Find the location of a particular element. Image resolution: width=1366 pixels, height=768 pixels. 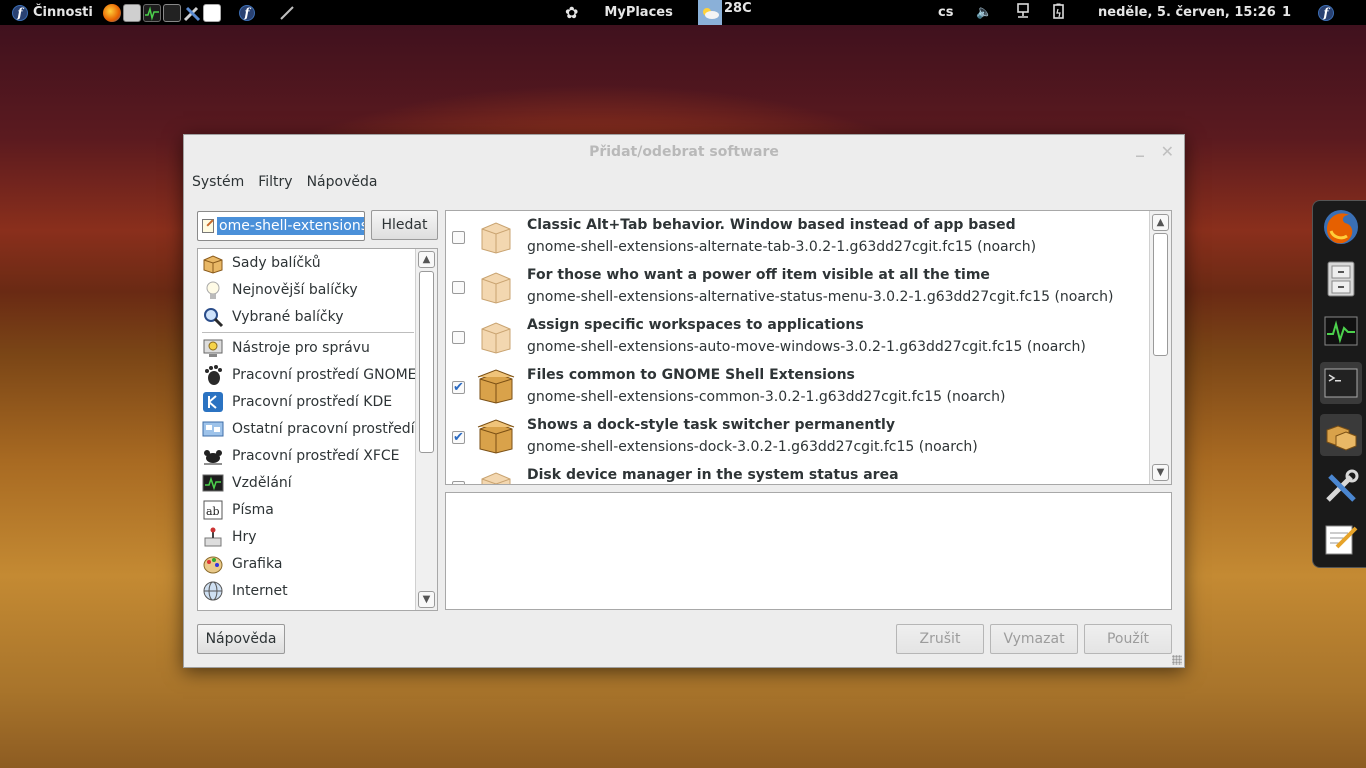

package-title: Files common to GNOME Shell Extensions is located at coordinates (691, 375).